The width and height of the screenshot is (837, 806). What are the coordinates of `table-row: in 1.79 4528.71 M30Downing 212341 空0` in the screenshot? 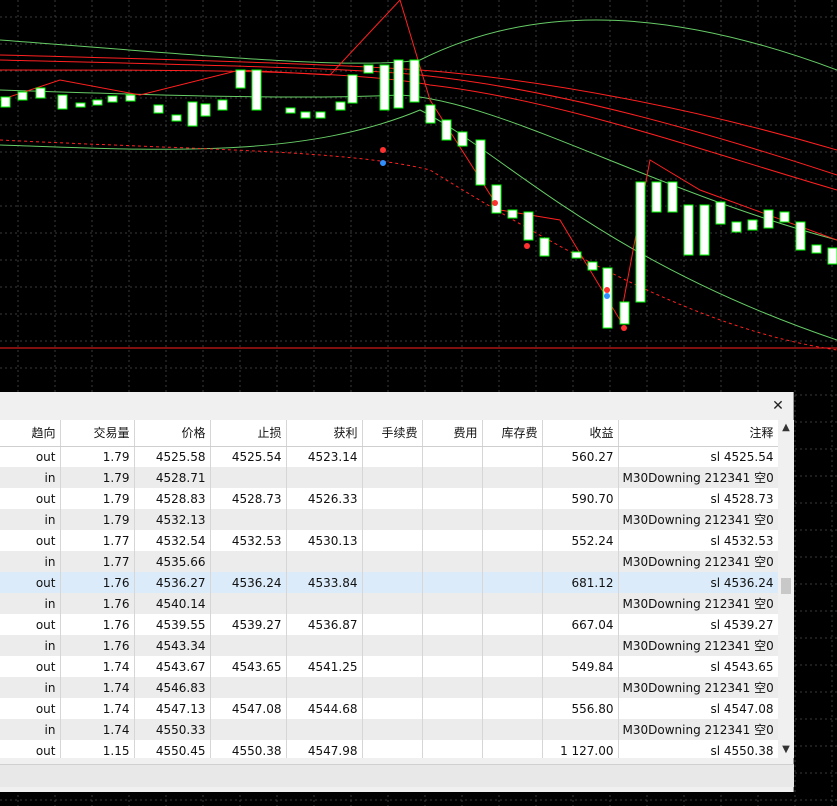 It's located at (389, 477).